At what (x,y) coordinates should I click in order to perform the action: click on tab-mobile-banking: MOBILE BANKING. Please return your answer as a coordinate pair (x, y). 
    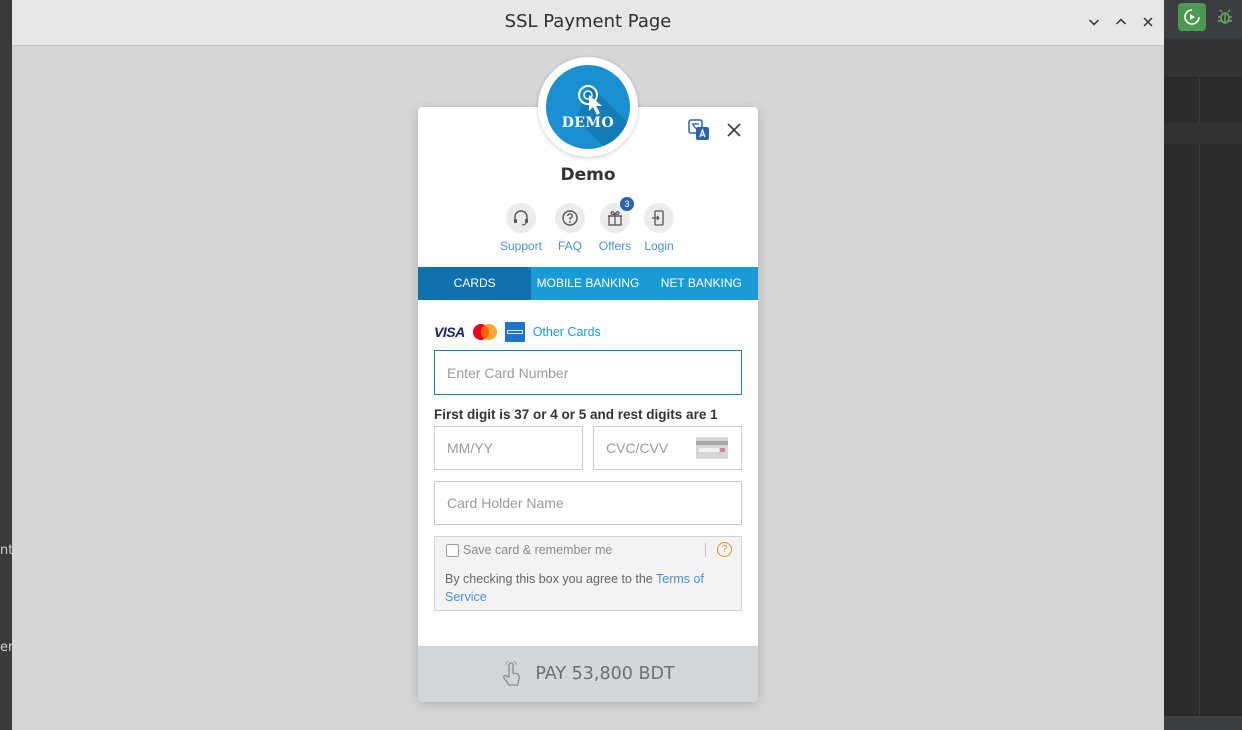
    Looking at the image, I should click on (587, 283).